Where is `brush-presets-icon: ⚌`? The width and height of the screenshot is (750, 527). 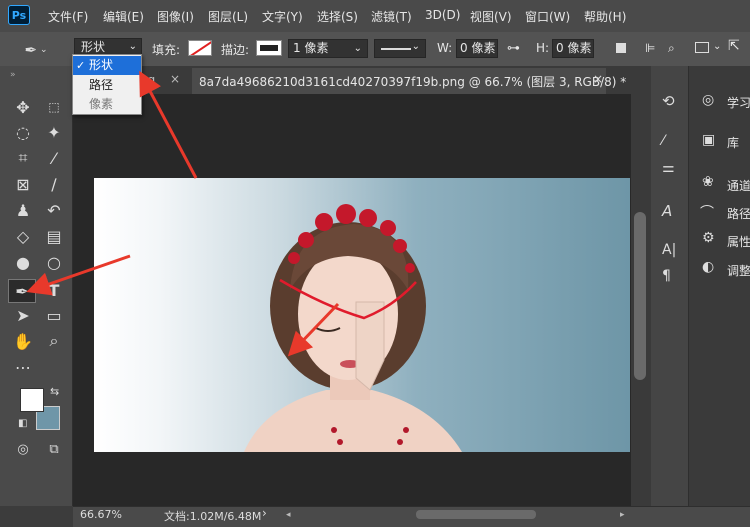 brush-presets-icon: ⚌ is located at coordinates (668, 168).